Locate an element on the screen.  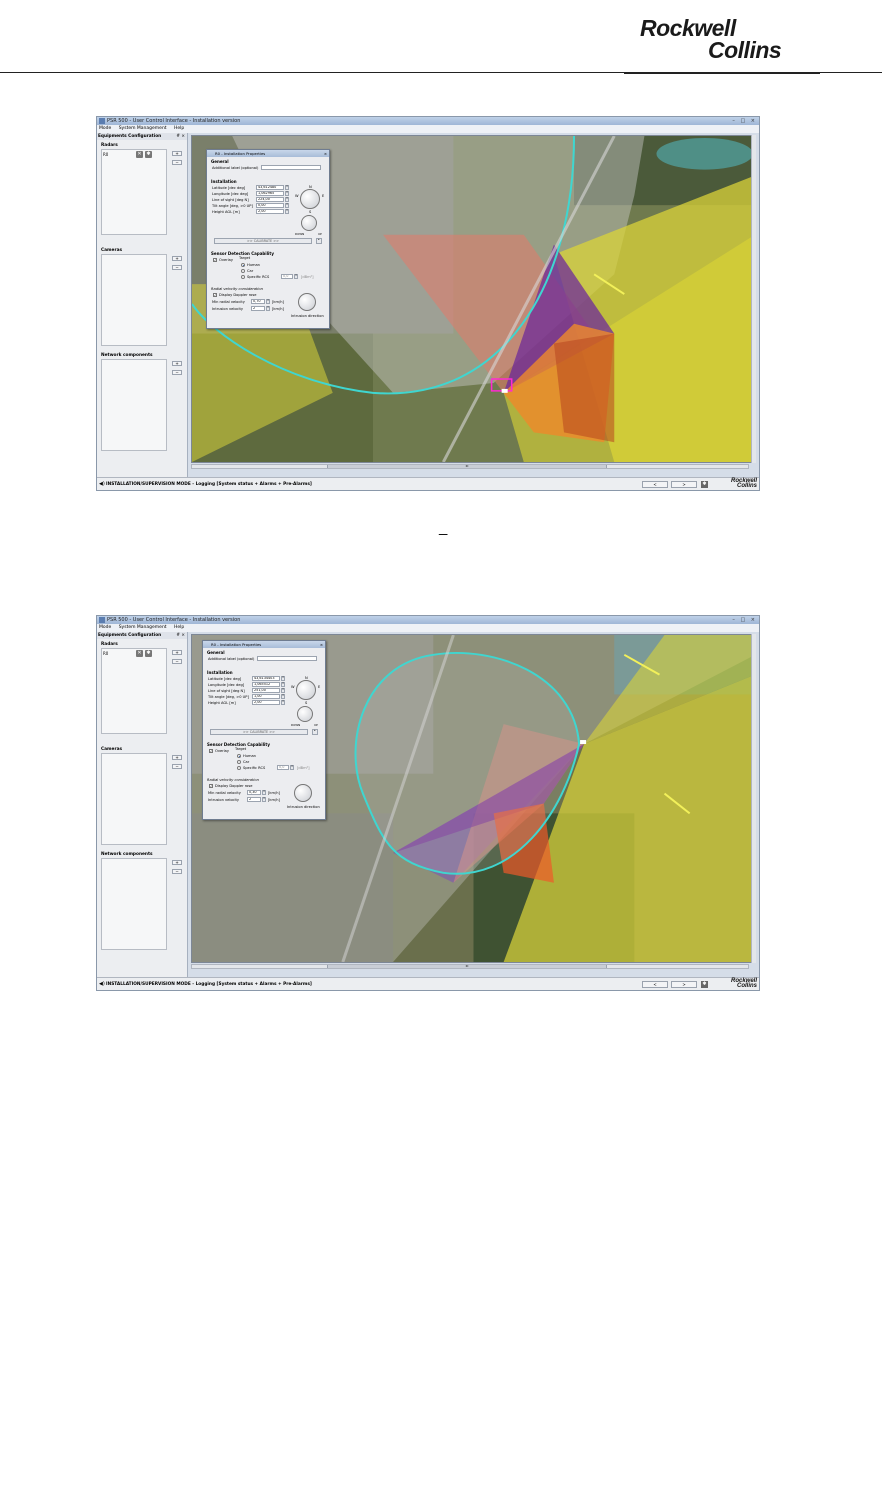
tilt-input: 1,00 is located at coordinates (266, 696).